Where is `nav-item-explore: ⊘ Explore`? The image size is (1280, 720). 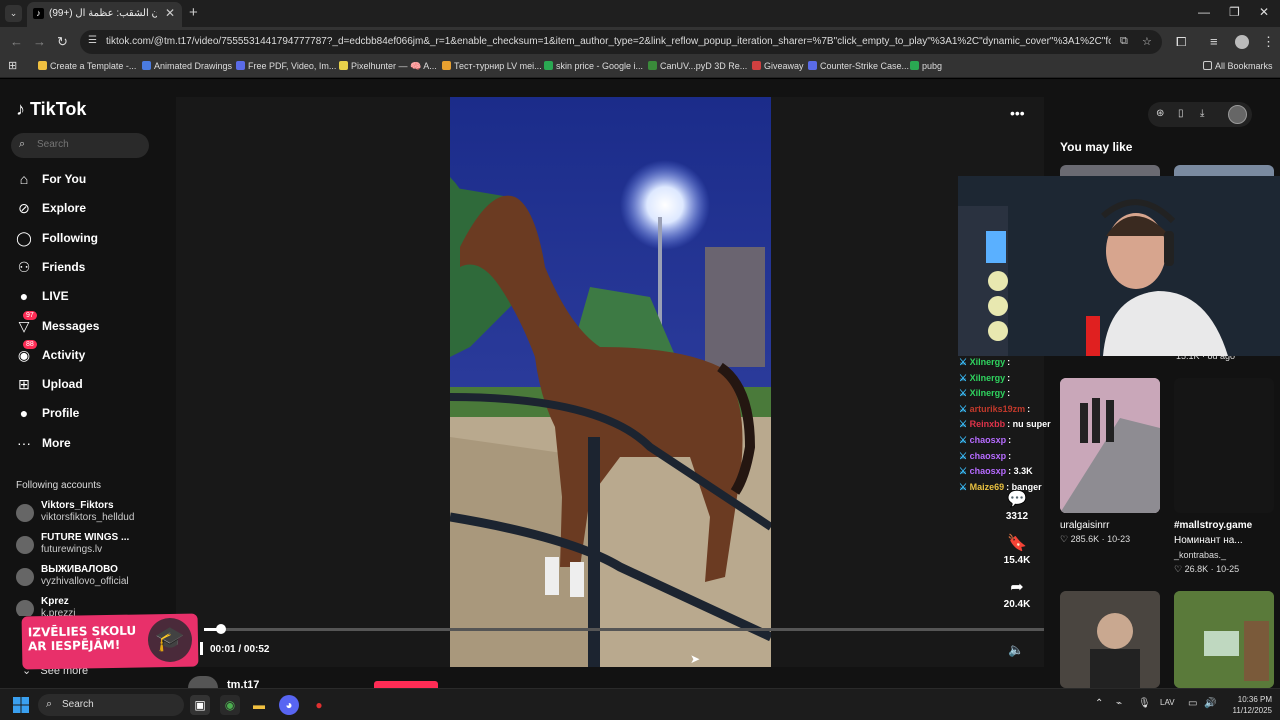
nav-item-explore: ⊘ Explore is located at coordinates (91, 209).